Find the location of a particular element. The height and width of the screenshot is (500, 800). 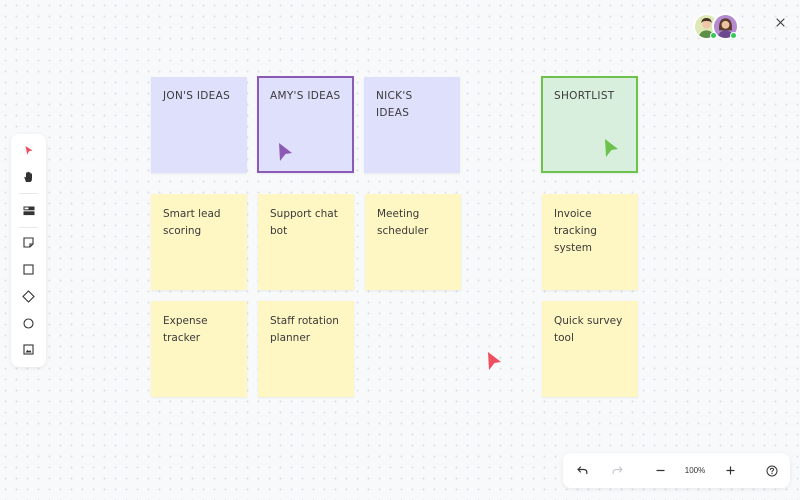

rectangle-tool-button is located at coordinates (28, 269).